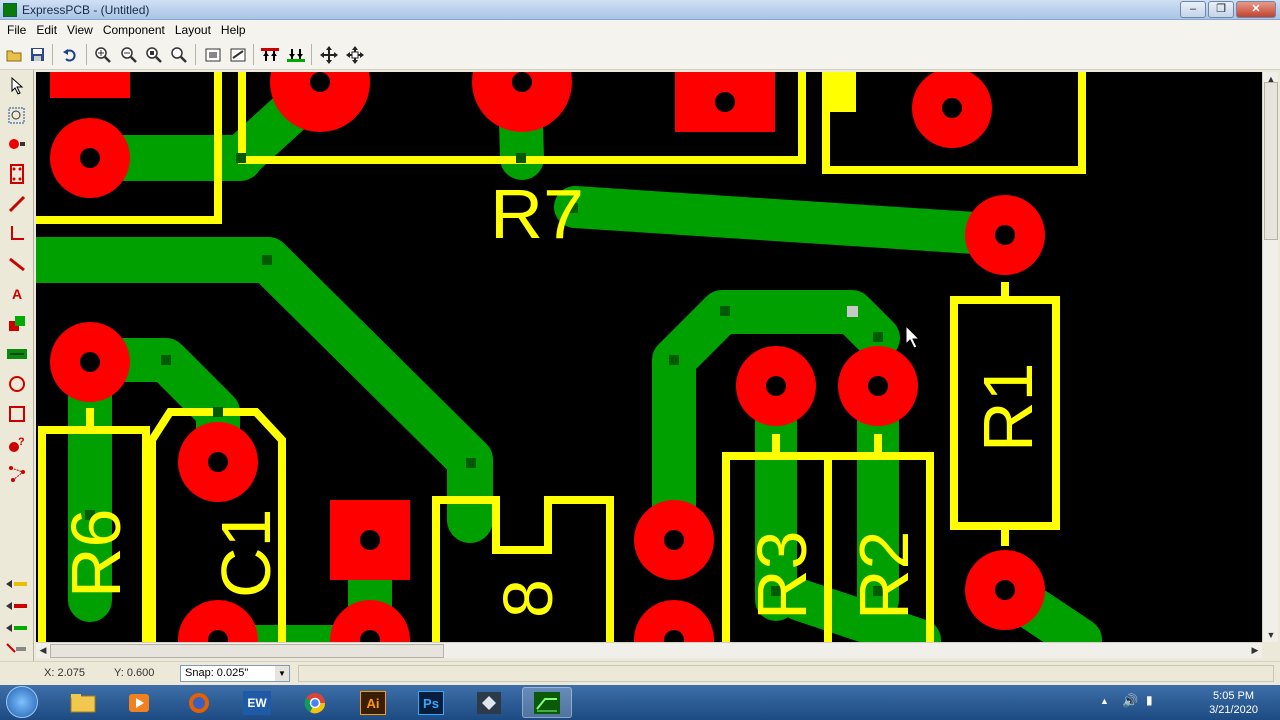  What do you see at coordinates (640, 10) in the screenshot?
I see `title-bar: ExpressPCB - (Untitled) – ❐ ✕` at bounding box center [640, 10].